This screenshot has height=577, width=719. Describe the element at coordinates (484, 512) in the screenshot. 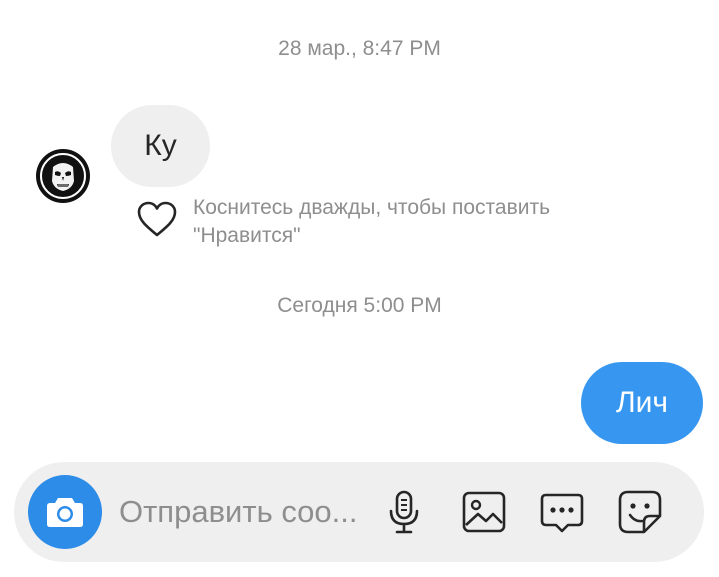

I see `gallery-icon` at that location.